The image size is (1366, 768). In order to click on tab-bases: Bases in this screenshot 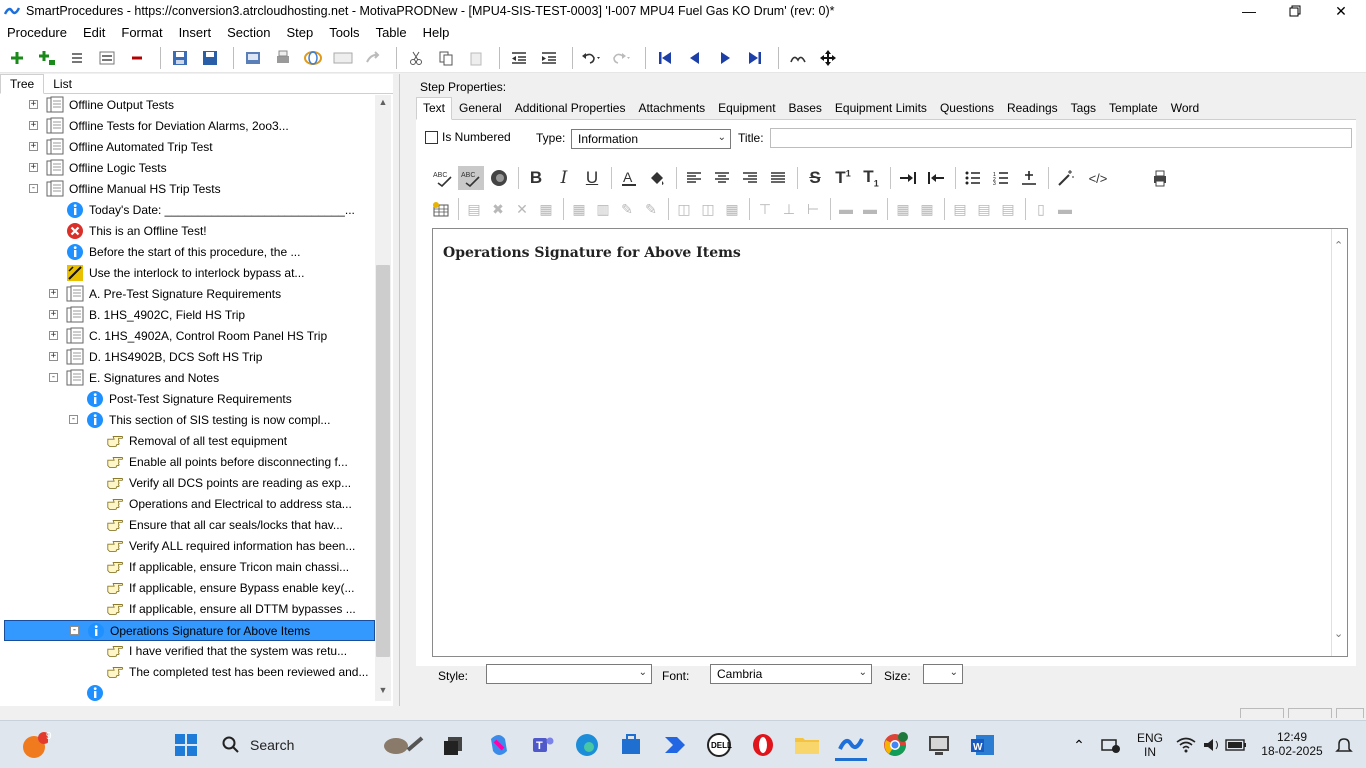, I will do `click(805, 108)`.